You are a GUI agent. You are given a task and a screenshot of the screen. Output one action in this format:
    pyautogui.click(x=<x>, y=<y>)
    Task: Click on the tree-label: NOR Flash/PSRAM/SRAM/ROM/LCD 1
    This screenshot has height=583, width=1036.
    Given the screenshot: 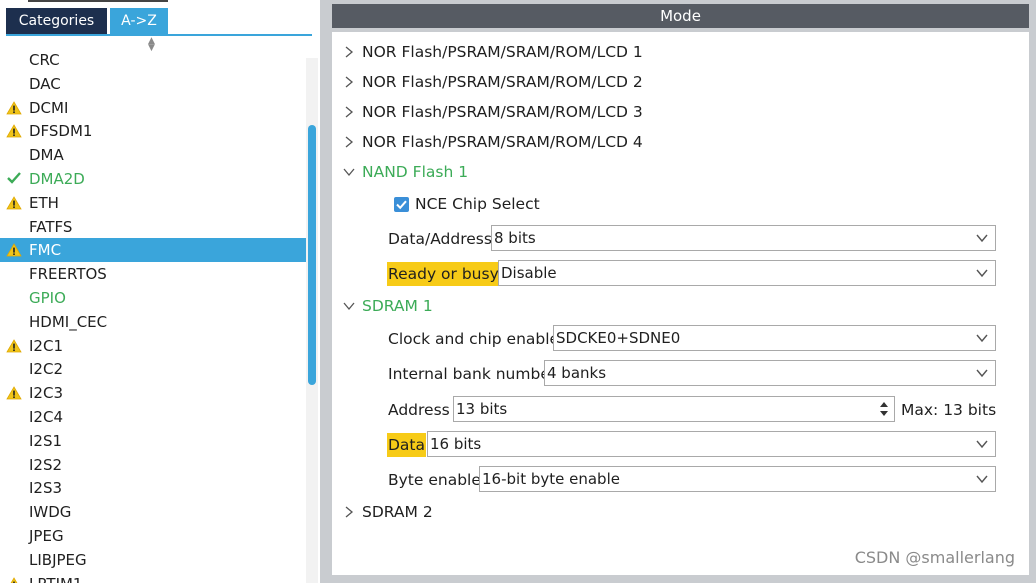 What is the action you would take?
    pyautogui.click(x=502, y=52)
    